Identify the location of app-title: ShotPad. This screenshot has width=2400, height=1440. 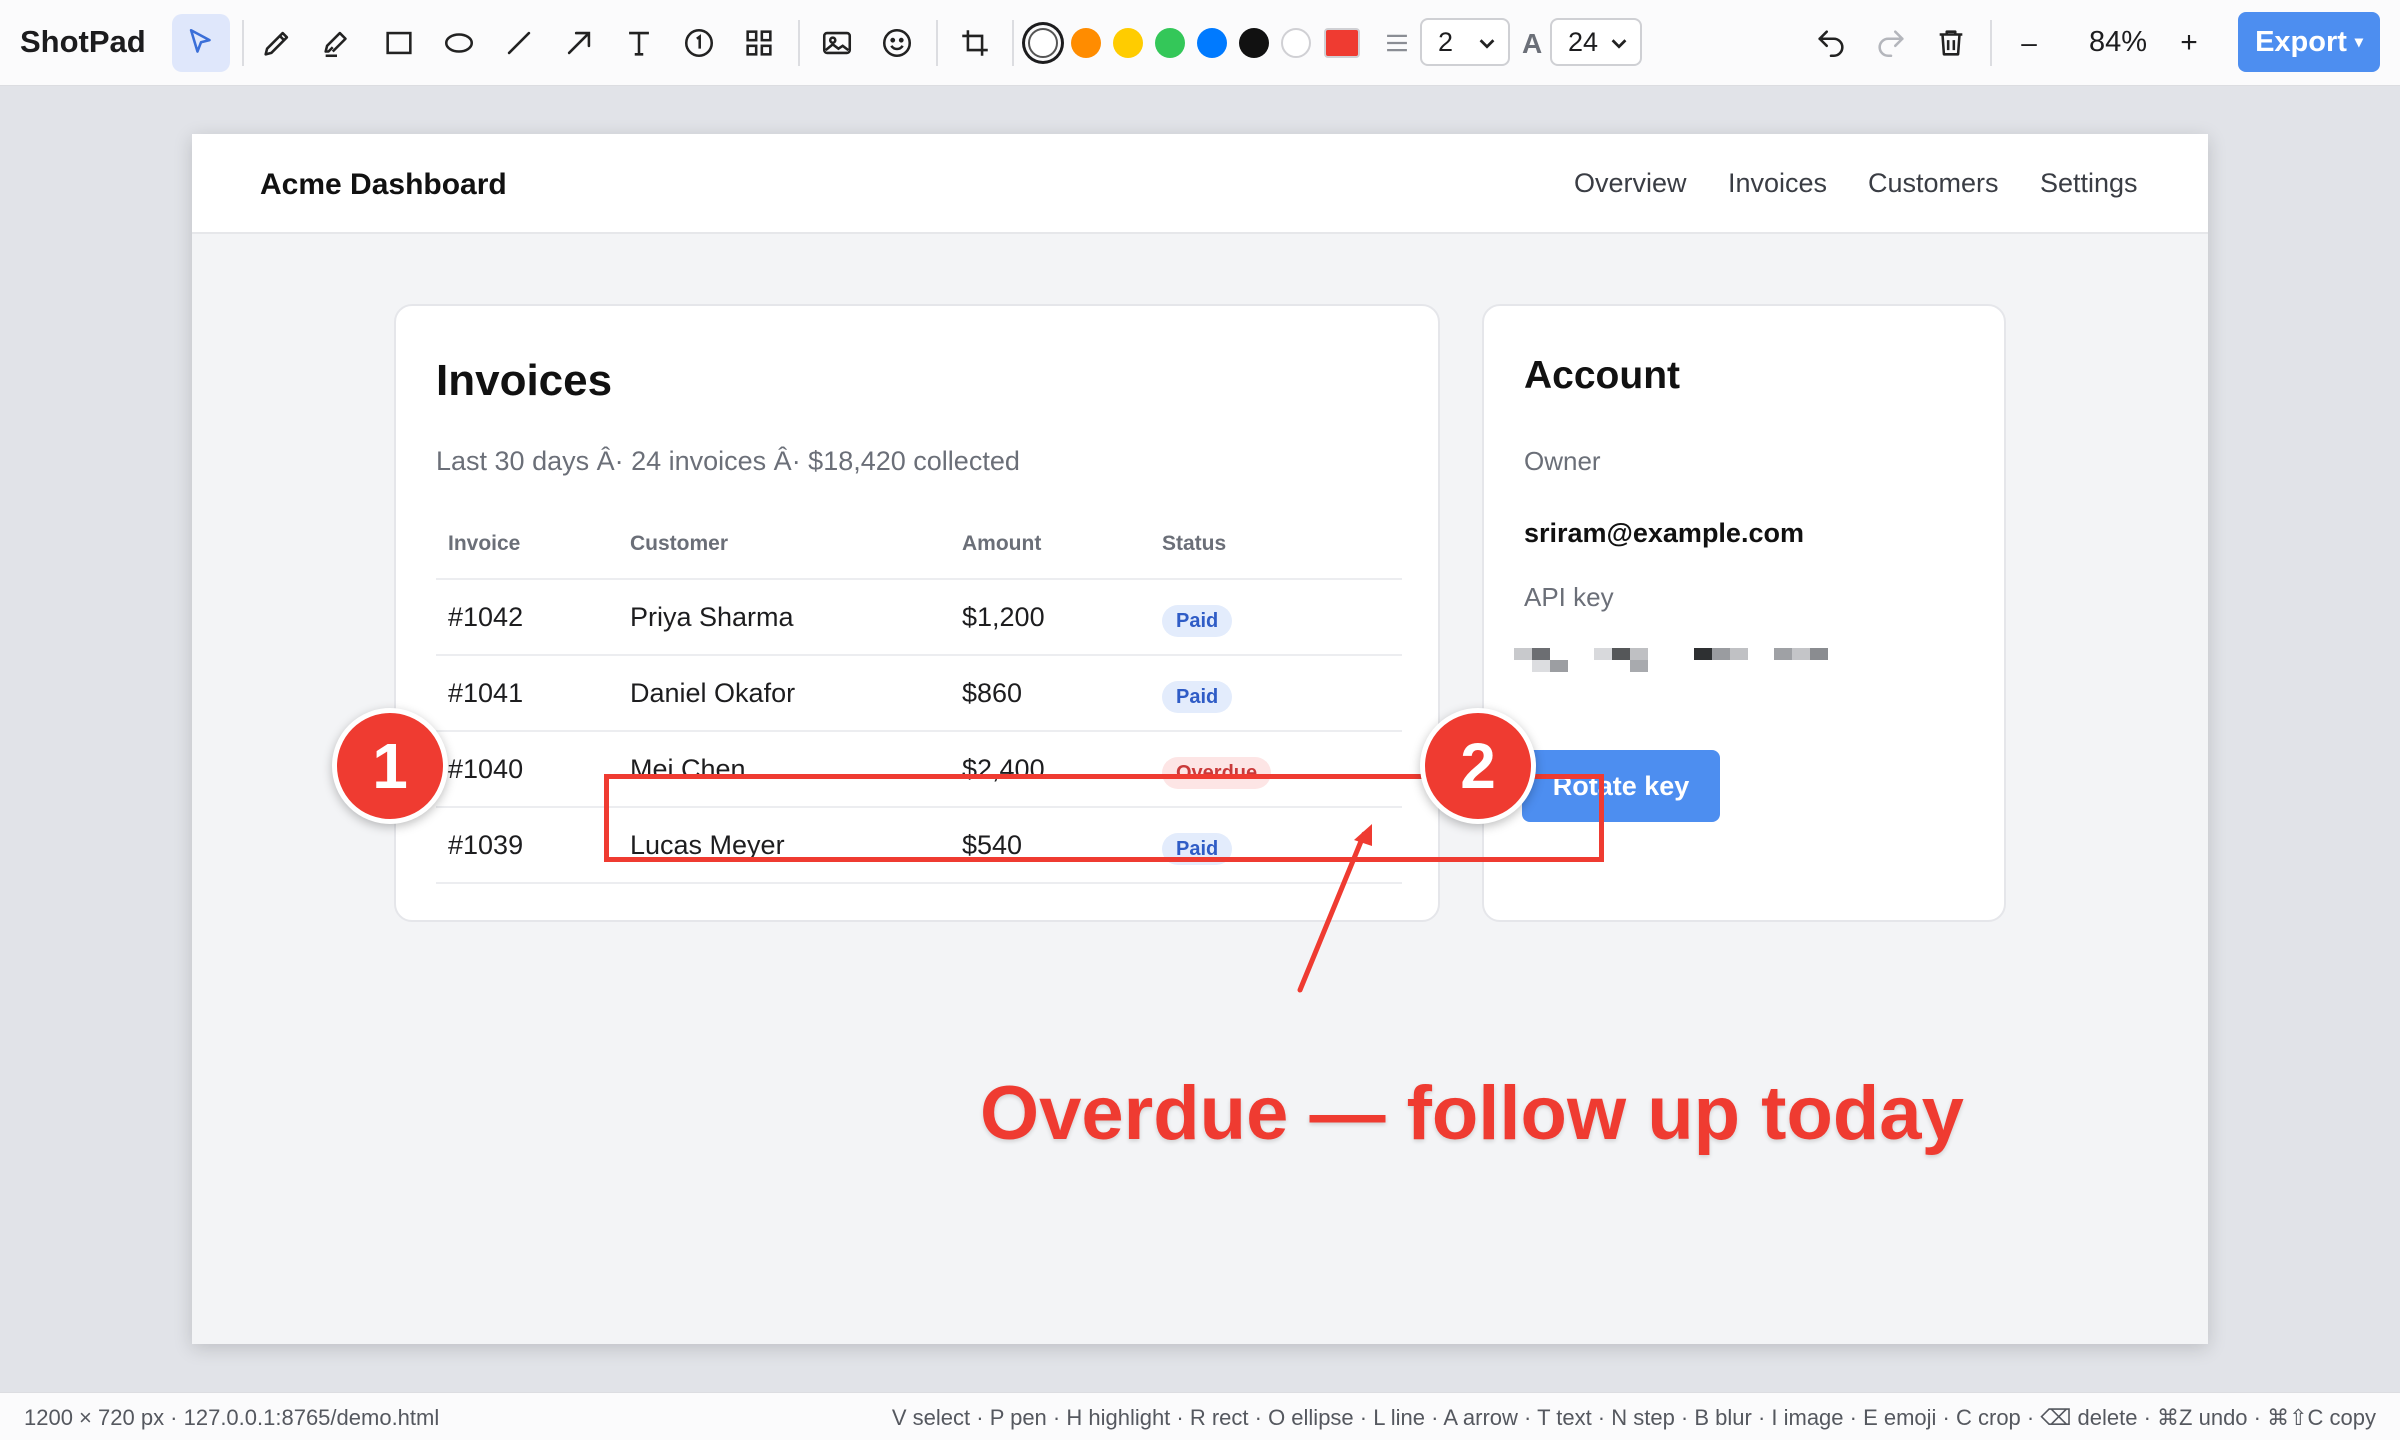
(83, 41).